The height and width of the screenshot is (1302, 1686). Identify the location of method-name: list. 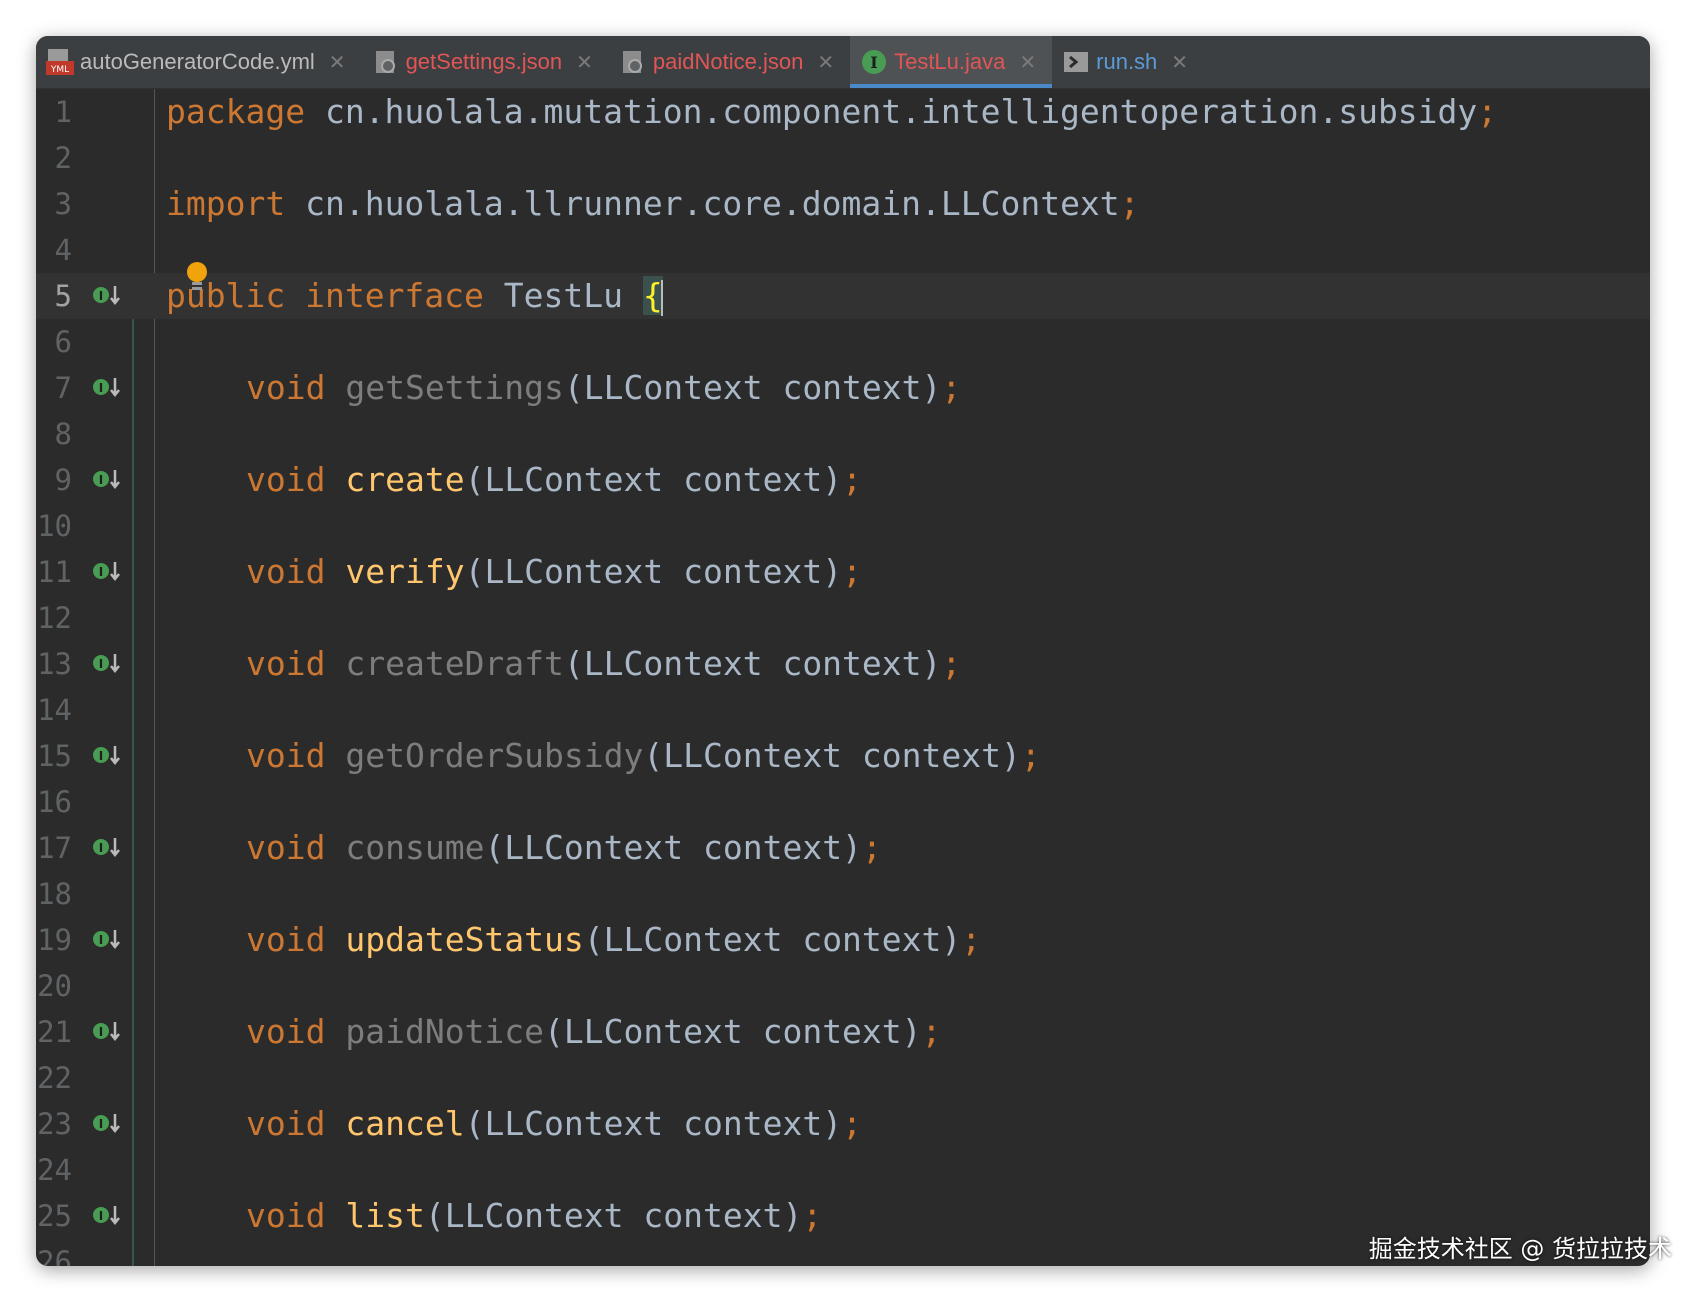
(385, 1215).